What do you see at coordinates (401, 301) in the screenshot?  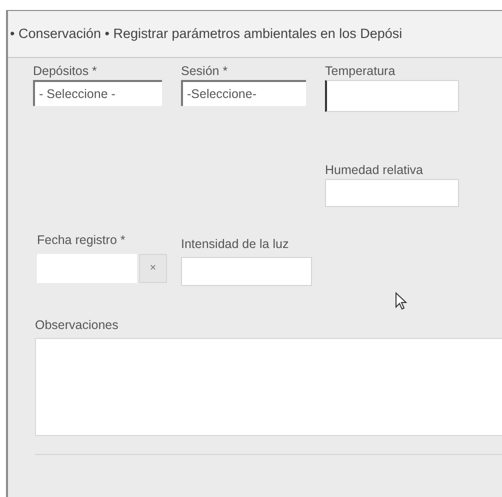 I see `pointer-icon` at bounding box center [401, 301].